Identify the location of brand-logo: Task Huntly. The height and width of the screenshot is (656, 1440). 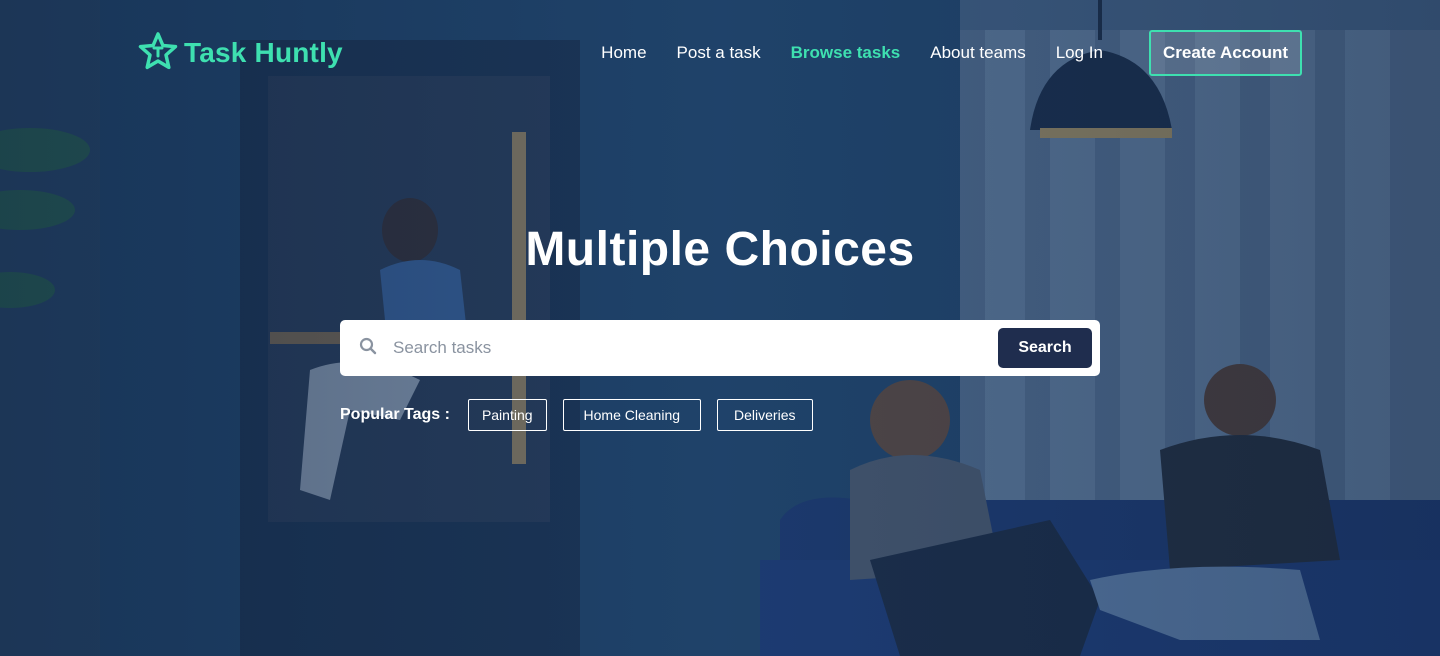
(240, 53).